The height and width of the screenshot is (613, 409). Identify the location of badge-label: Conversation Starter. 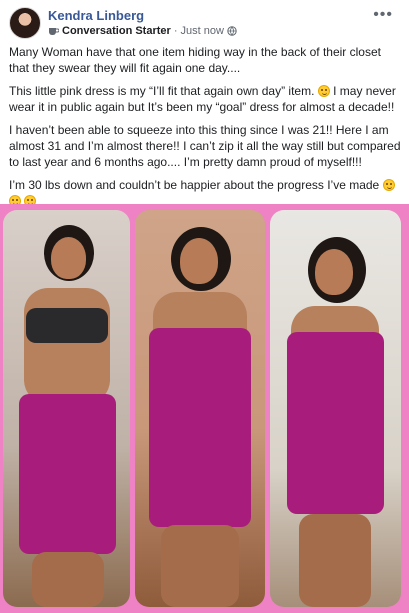
(116, 31).